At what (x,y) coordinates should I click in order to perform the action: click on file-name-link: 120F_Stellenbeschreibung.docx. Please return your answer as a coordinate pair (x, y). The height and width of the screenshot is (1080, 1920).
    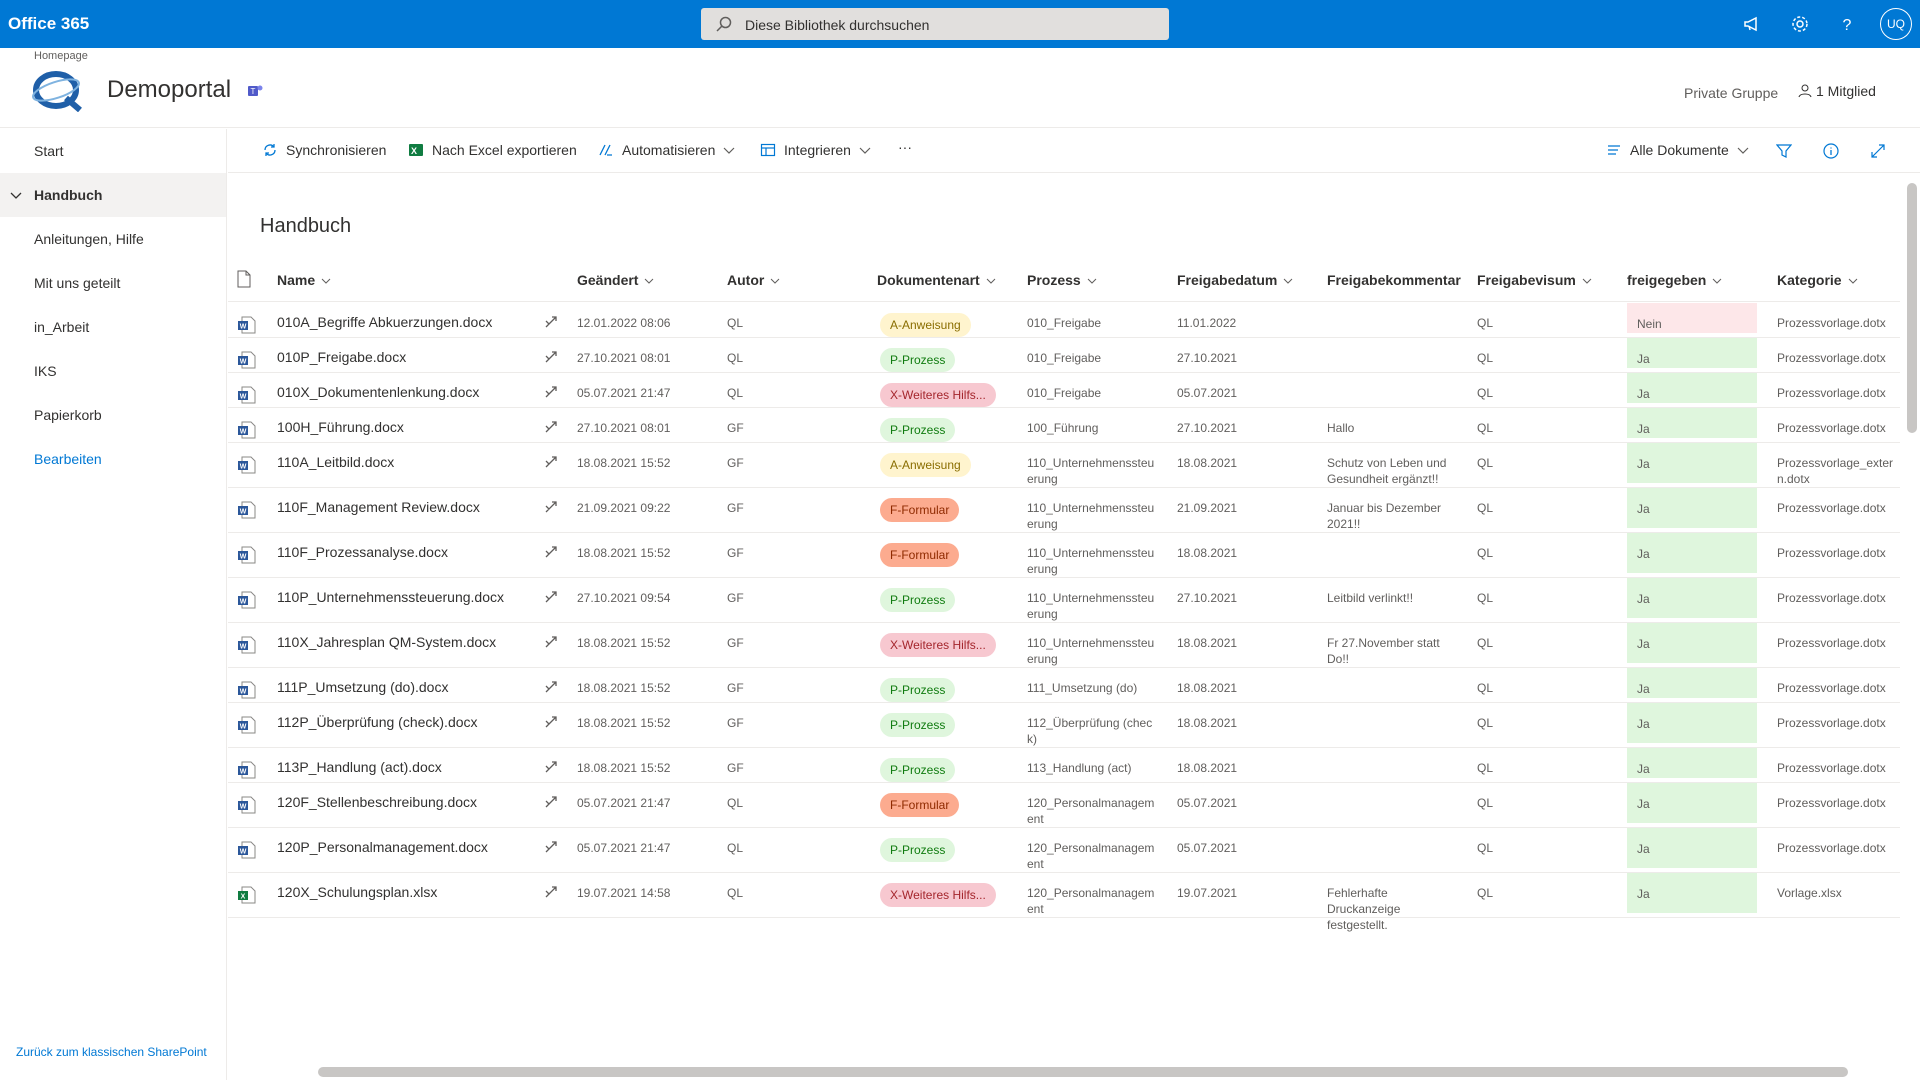
    Looking at the image, I should click on (377, 802).